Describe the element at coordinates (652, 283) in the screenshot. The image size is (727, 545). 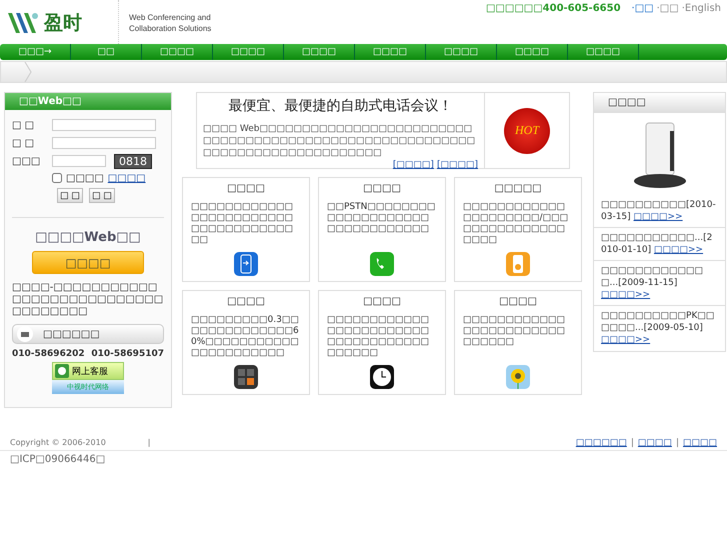
I see `news-item: □□□□□□□□□□□□□...[2009-11-15] □□□□>>` at that location.